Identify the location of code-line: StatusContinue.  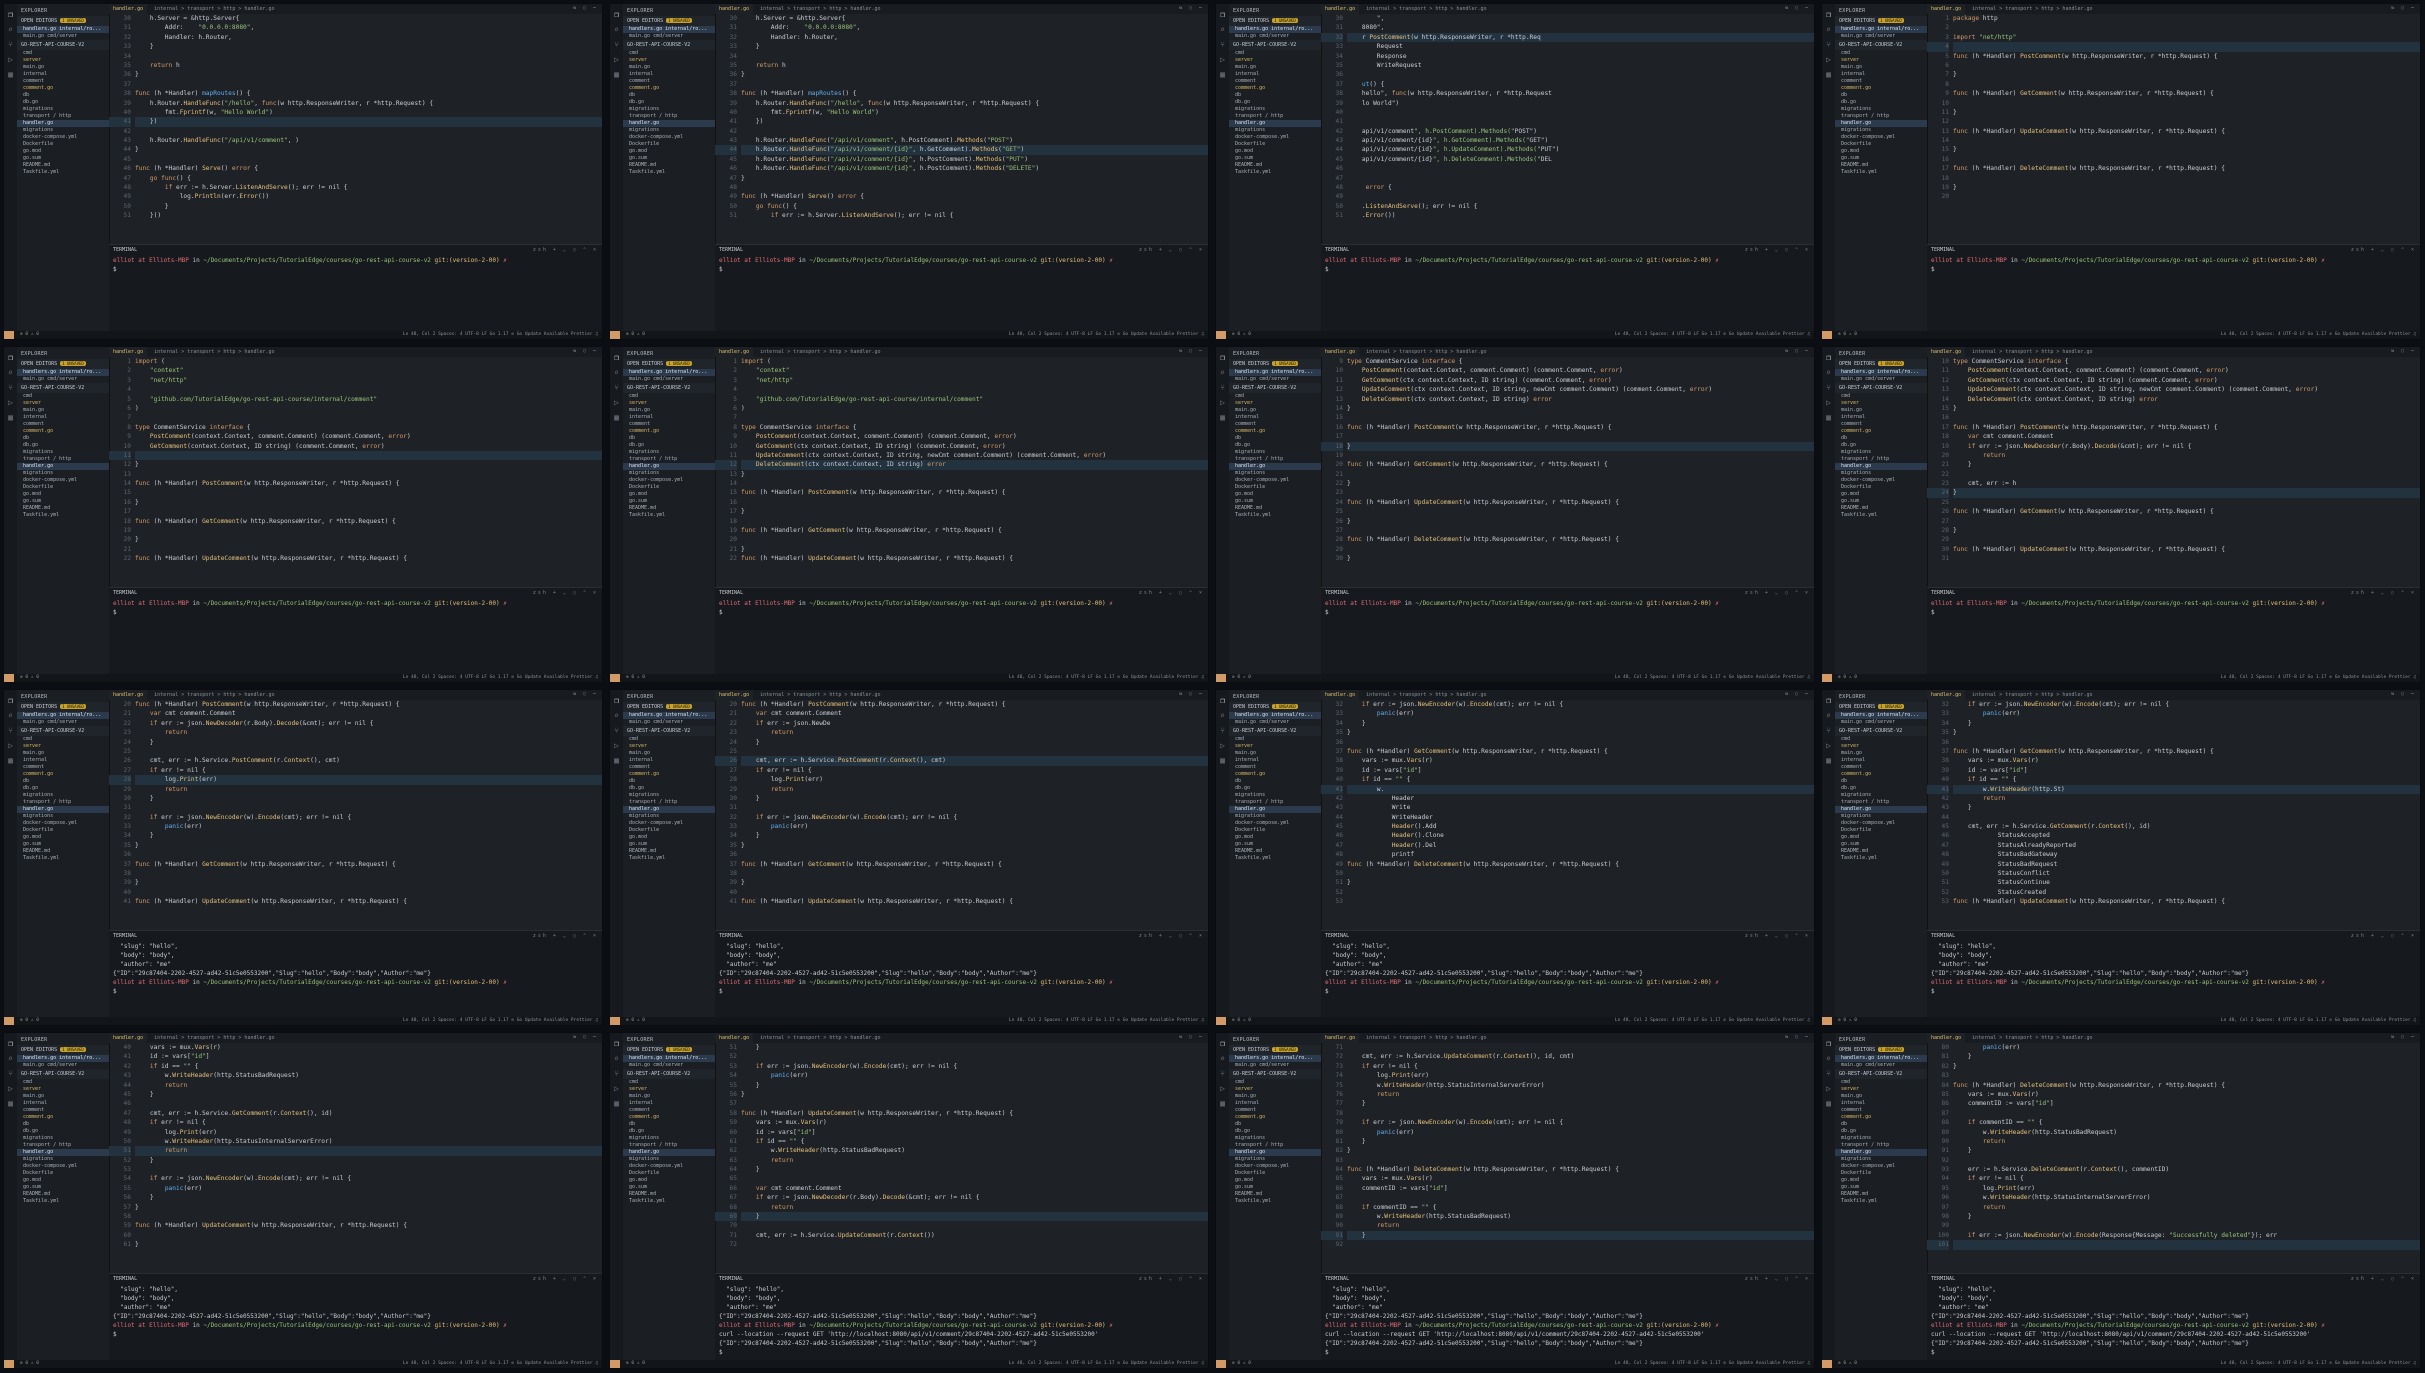
(2186, 882).